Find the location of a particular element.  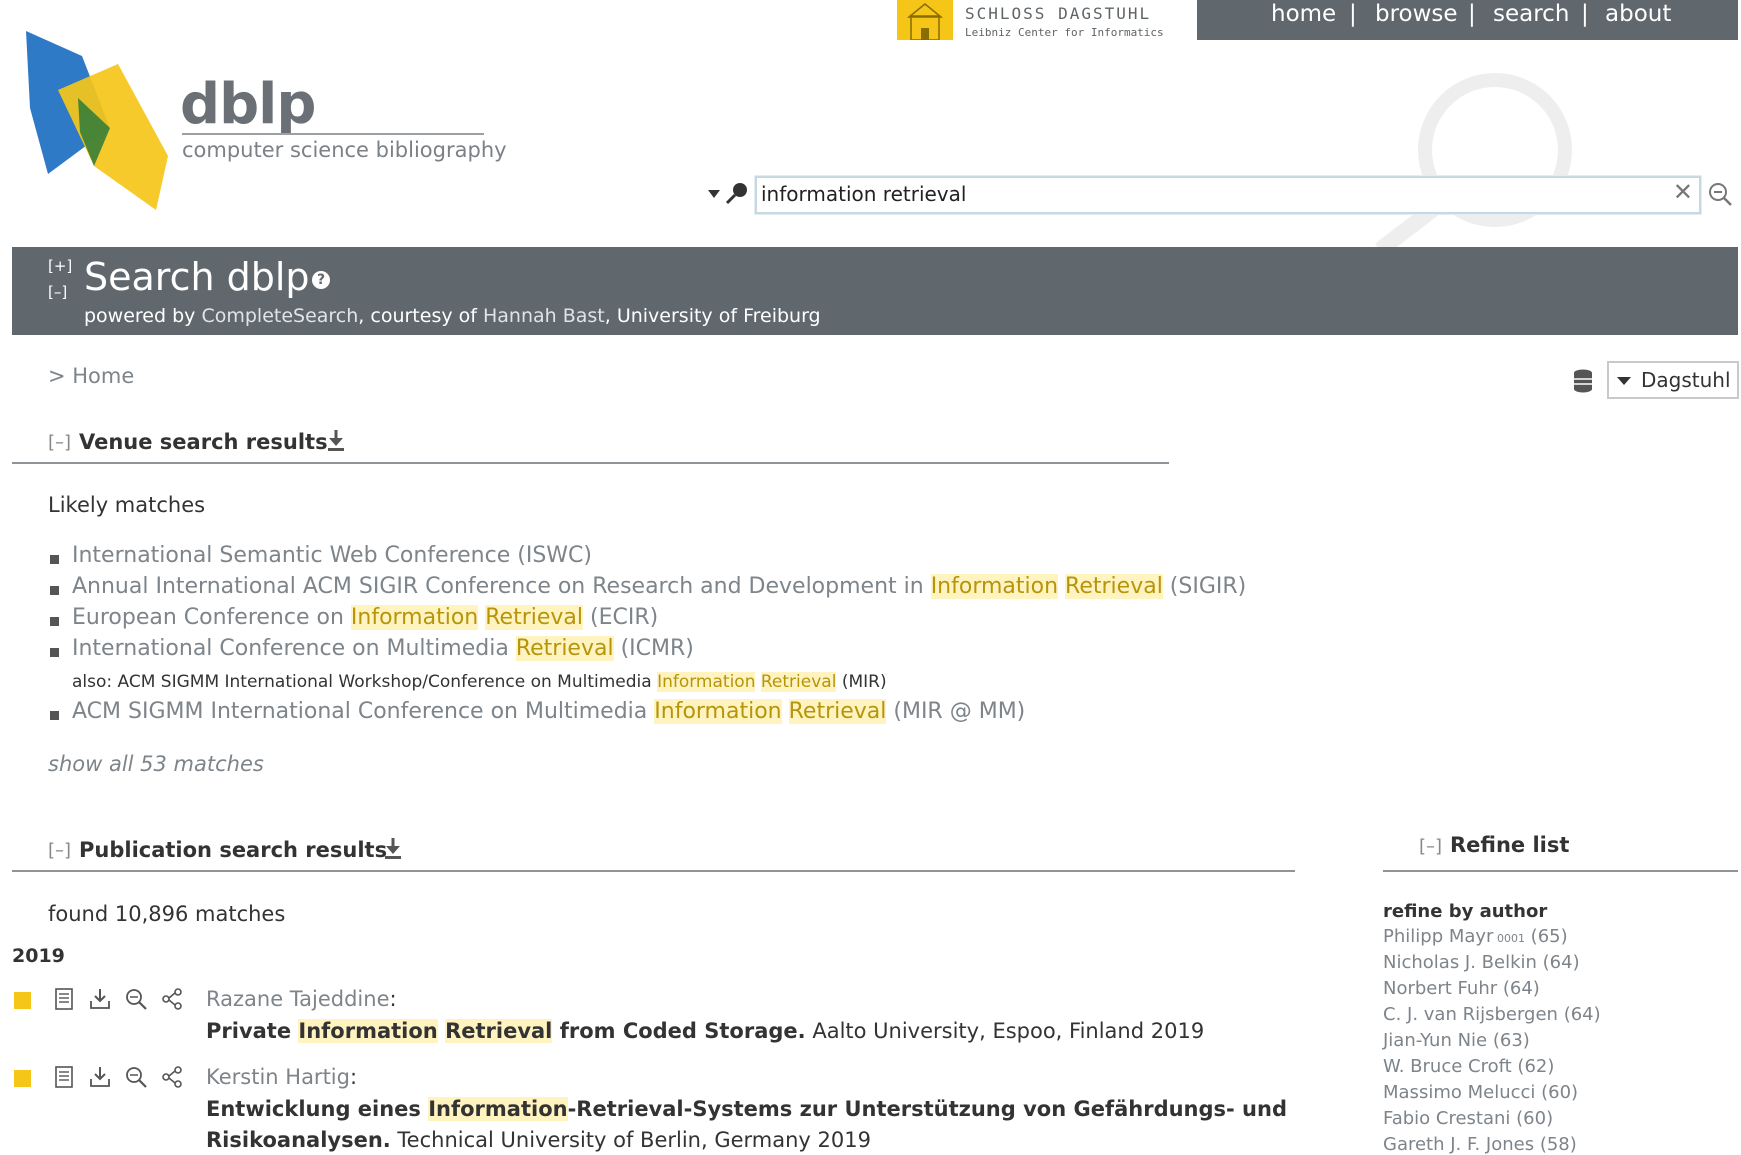

refine-author-item: Fabio Crestani (60) is located at coordinates (1468, 1118).